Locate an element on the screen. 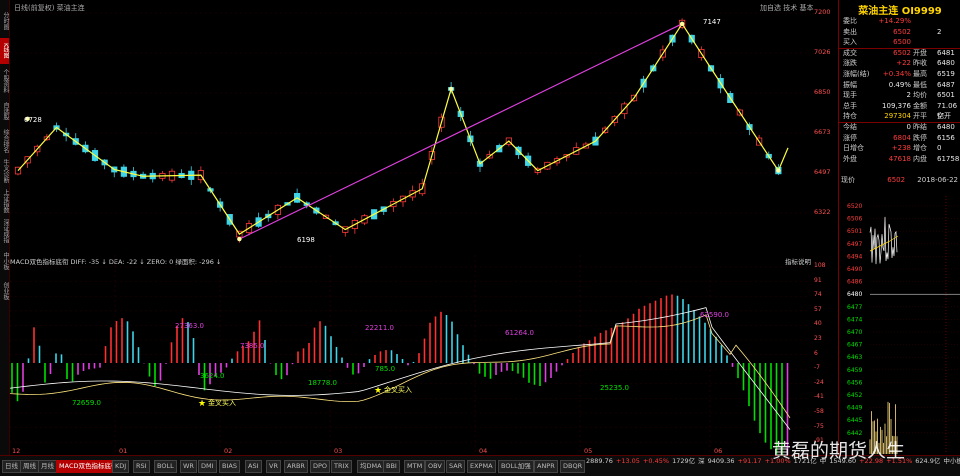 This screenshot has height=476, width=960. indicator-tab: DPO is located at coordinates (320, 466).